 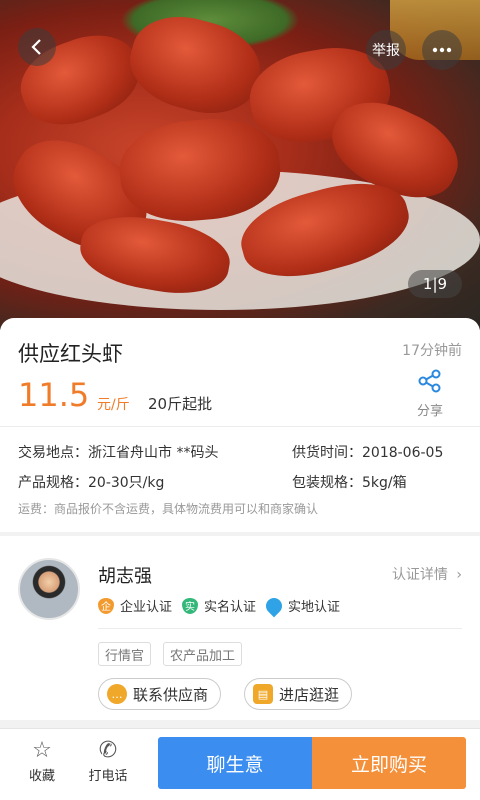 What do you see at coordinates (429, 411) in the screenshot?
I see `share-label: 分享` at bounding box center [429, 411].